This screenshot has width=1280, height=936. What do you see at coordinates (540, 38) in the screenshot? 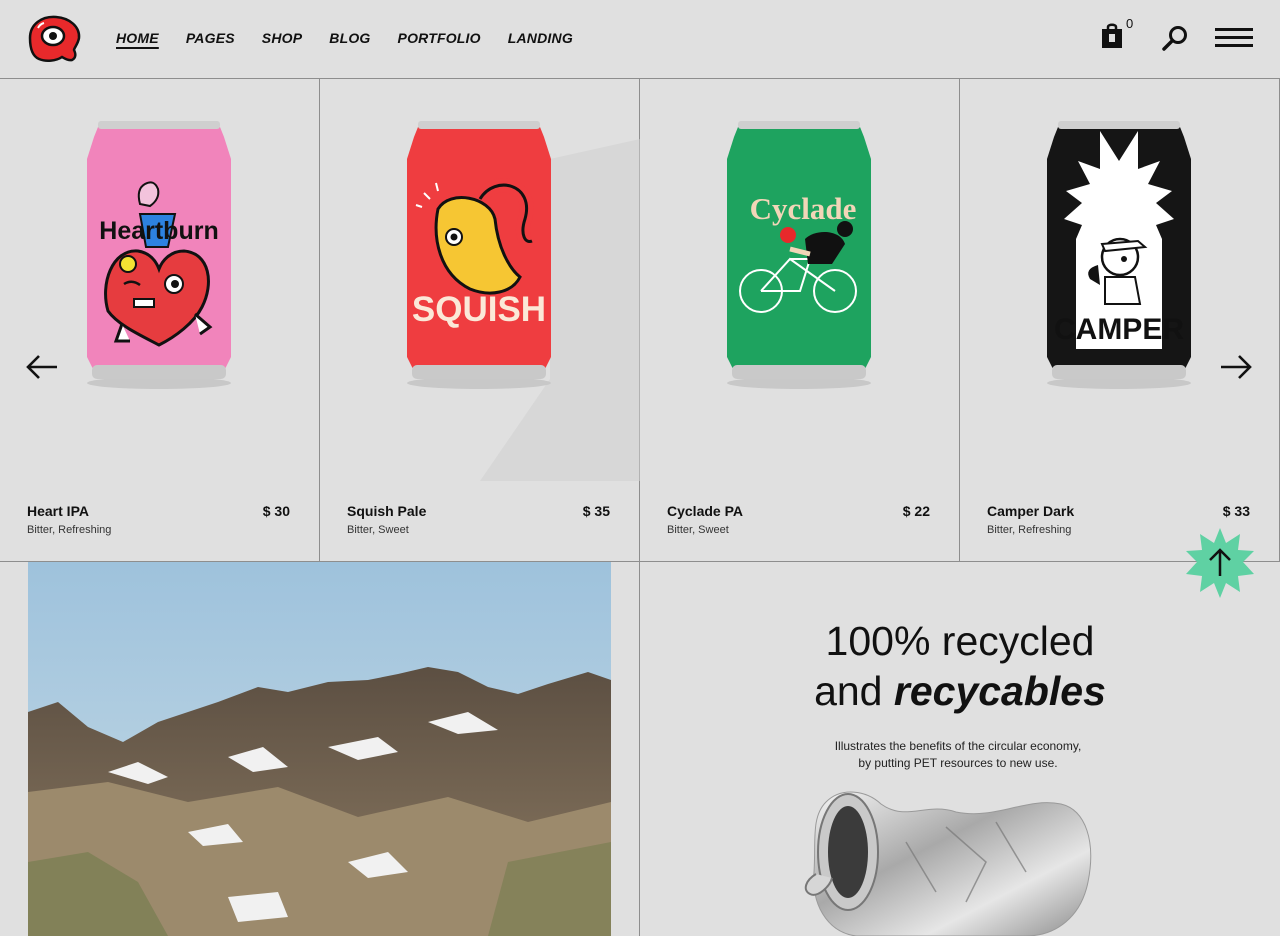
I see `nav-landing: LANDING` at bounding box center [540, 38].